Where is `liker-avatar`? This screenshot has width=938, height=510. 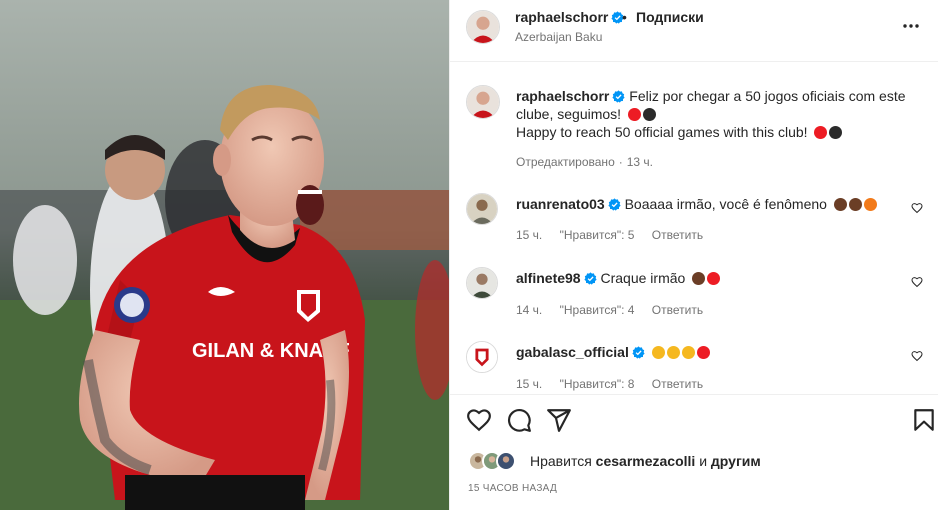
liker-avatar is located at coordinates (506, 461).